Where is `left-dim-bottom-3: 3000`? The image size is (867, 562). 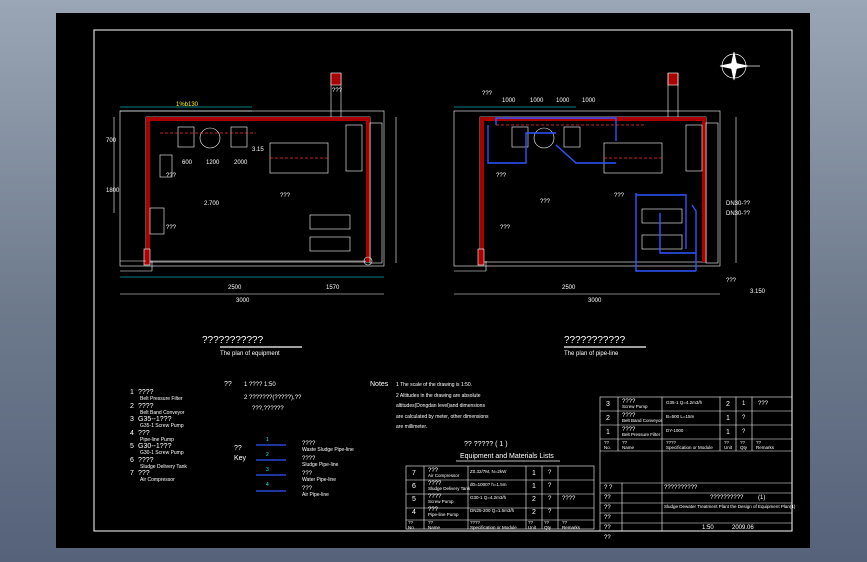 left-dim-bottom-3: 3000 is located at coordinates (243, 301).